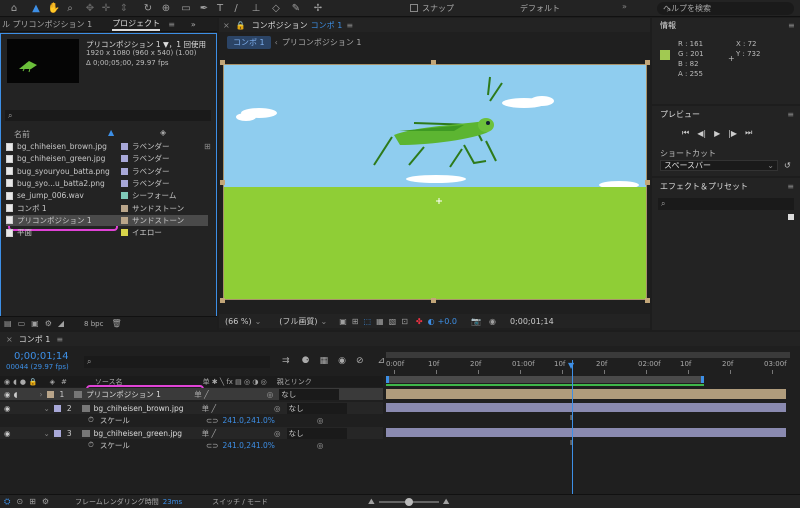 The height and width of the screenshot is (508, 800). I want to click on grid-icon: ⊞, so click(355, 321).